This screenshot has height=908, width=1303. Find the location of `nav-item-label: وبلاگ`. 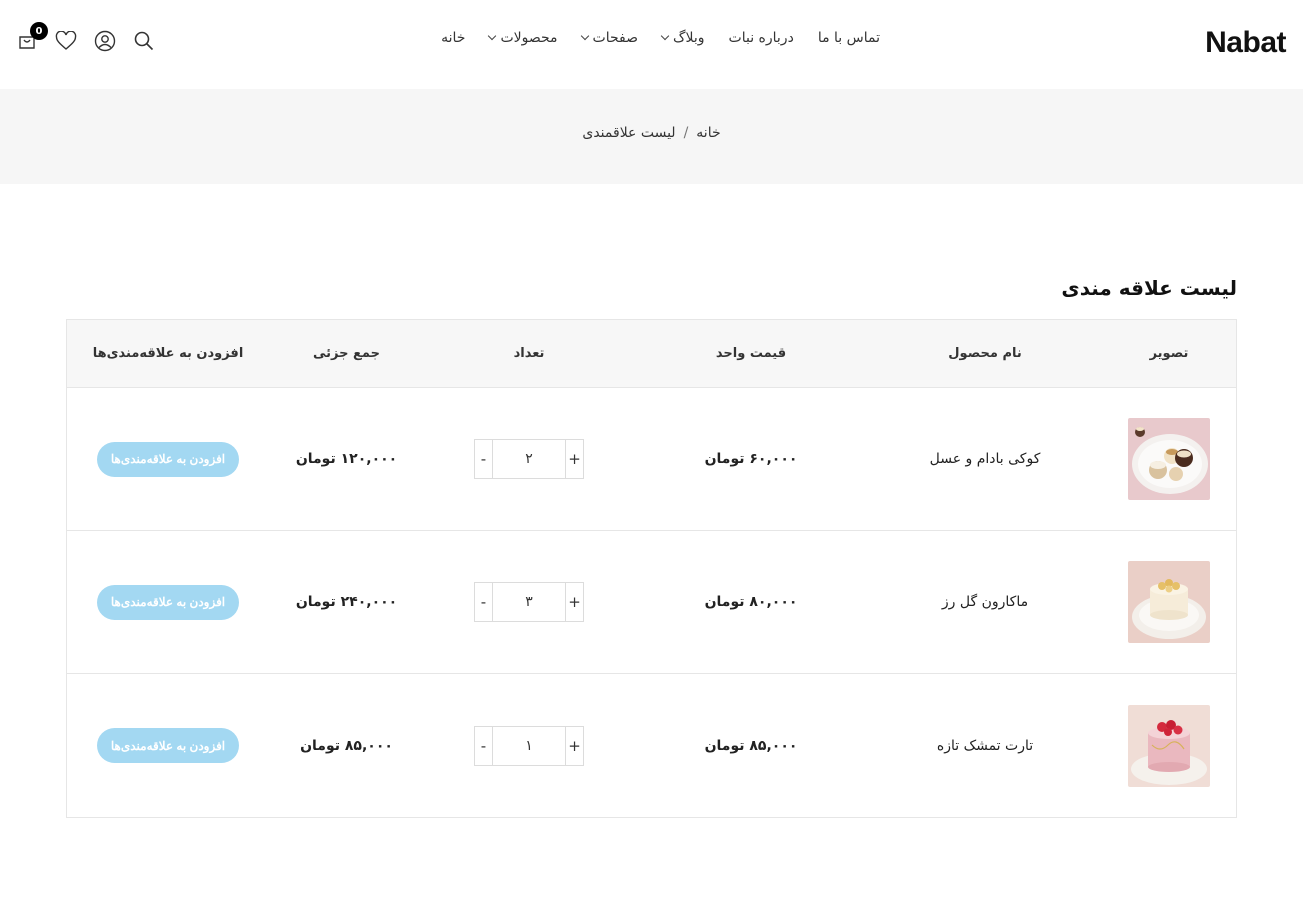

nav-item-label: وبلاگ is located at coordinates (688, 38).